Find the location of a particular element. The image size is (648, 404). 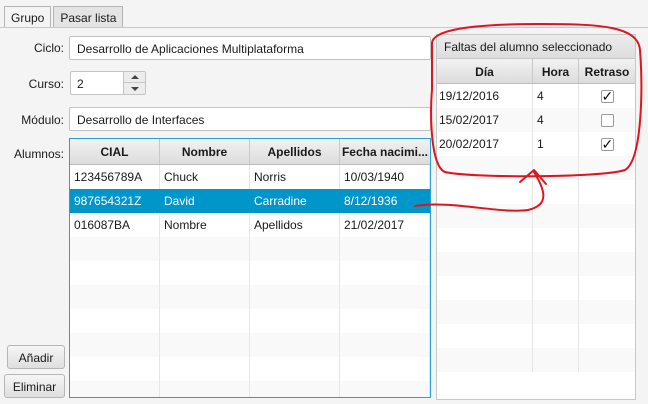

cell-nombre: David is located at coordinates (205, 201).